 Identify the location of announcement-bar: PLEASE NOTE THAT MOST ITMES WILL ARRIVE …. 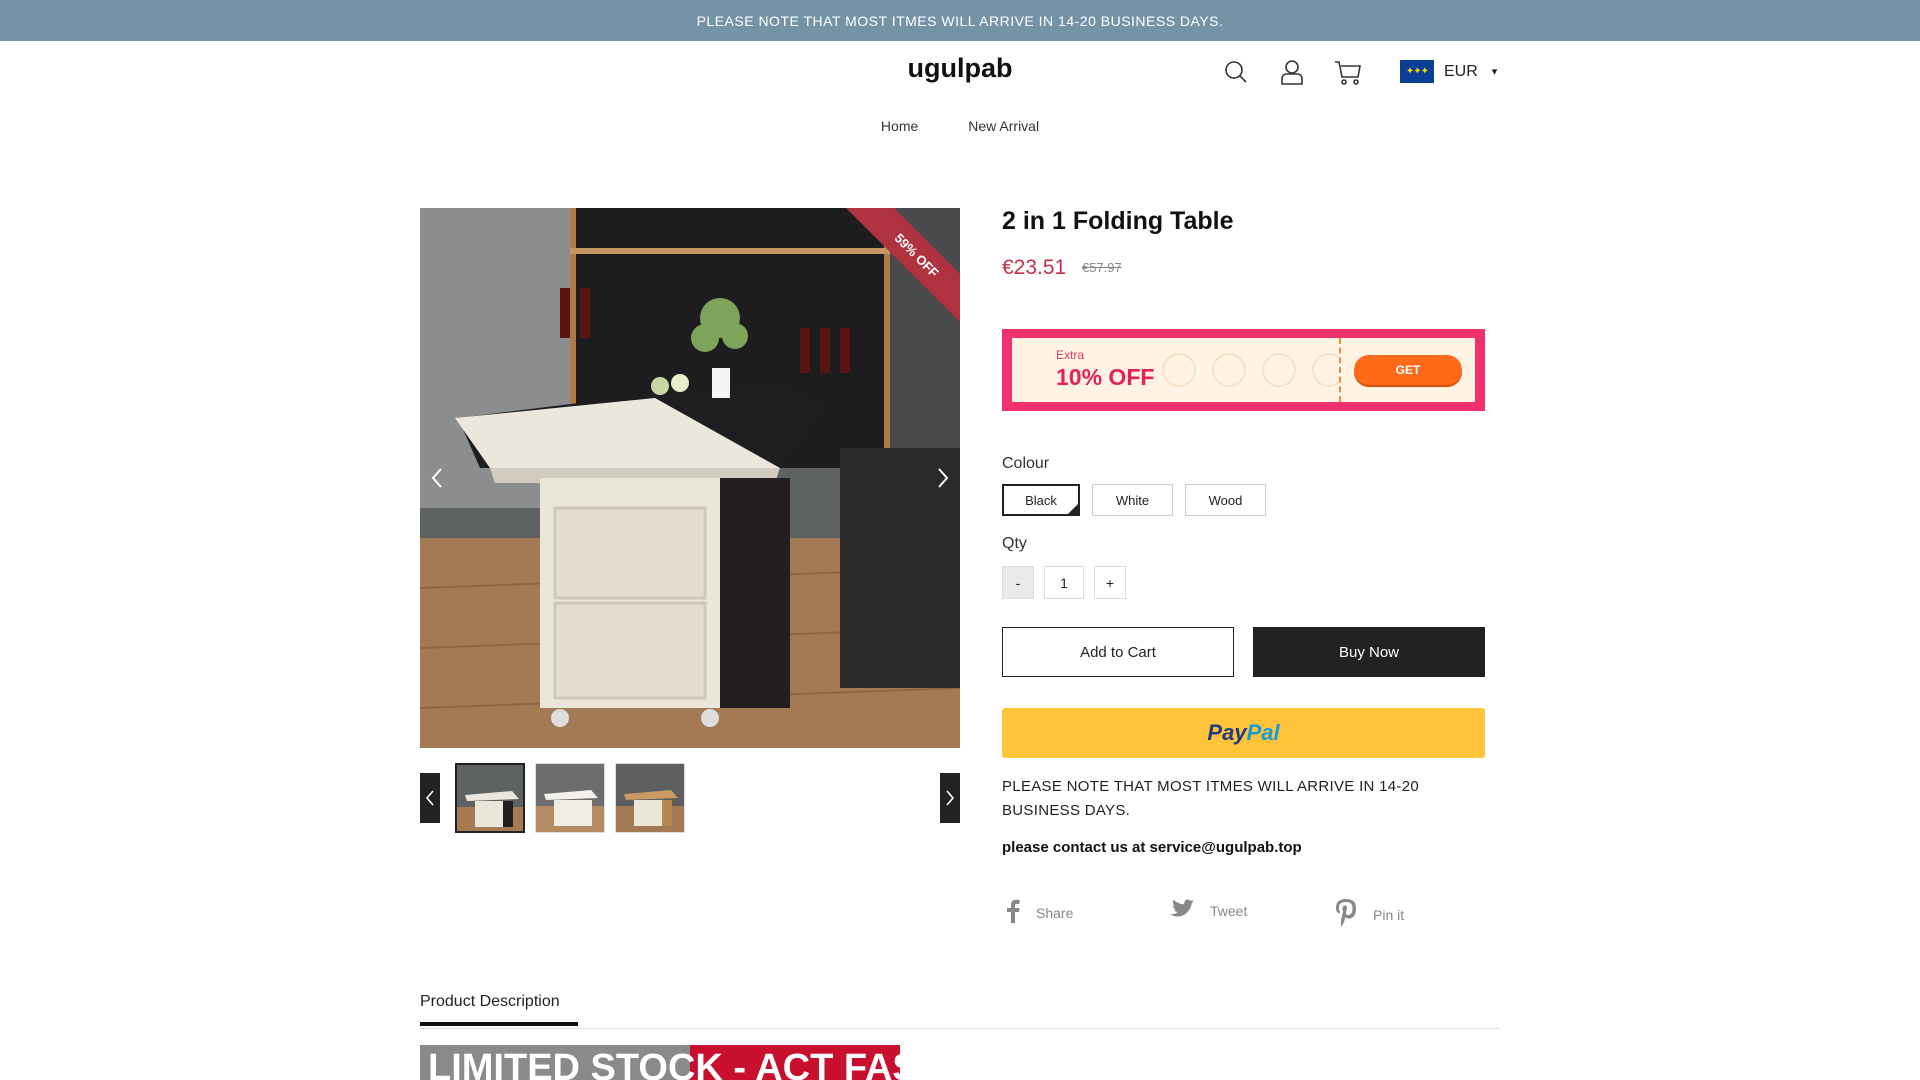
(960, 20).